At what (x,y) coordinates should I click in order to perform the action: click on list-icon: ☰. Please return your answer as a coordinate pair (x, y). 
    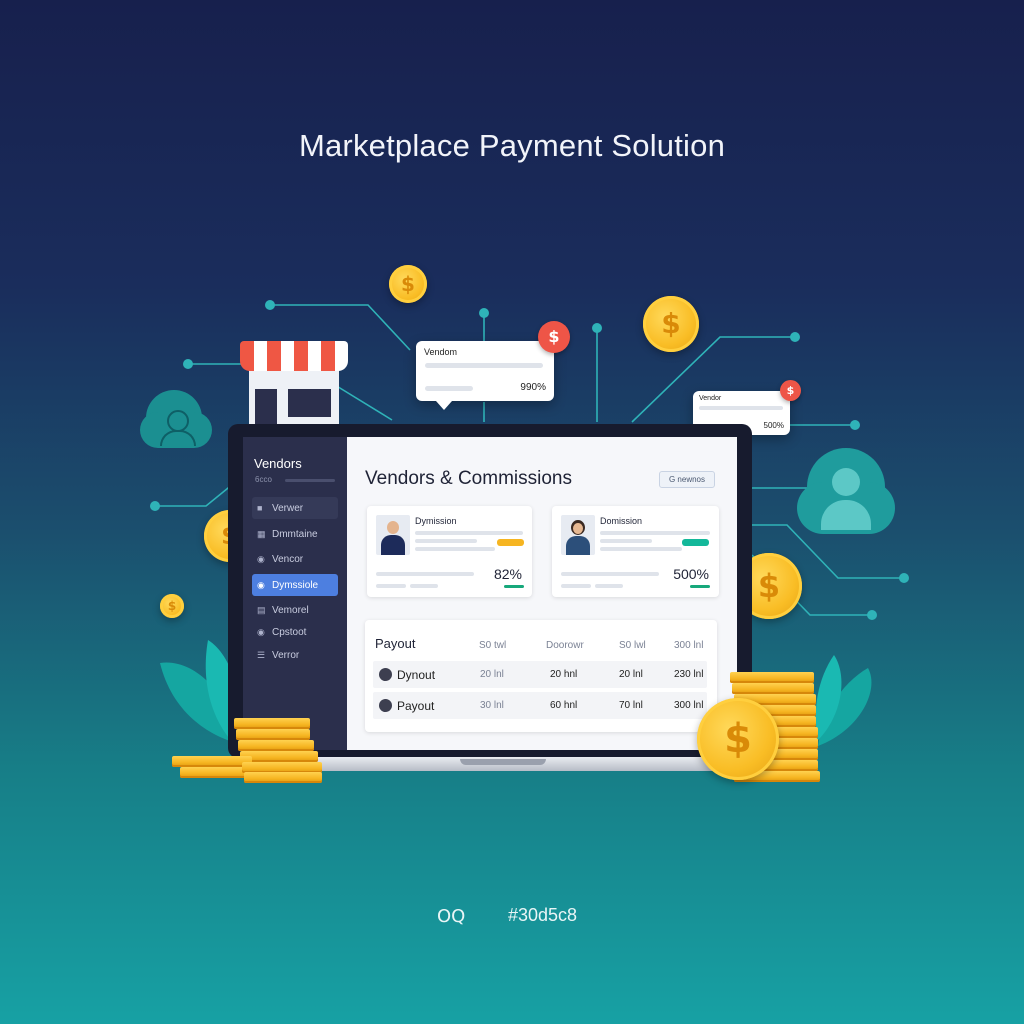
    Looking at the image, I should click on (261, 655).